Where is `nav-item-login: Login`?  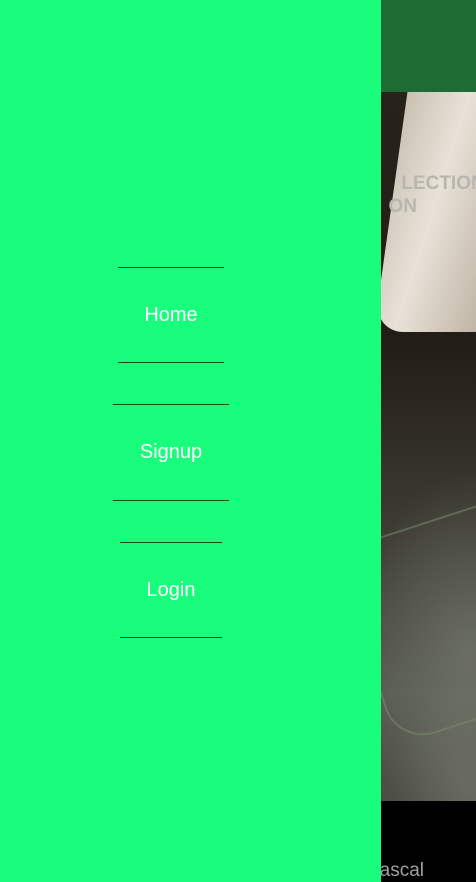 nav-item-login: Login is located at coordinates (171, 590).